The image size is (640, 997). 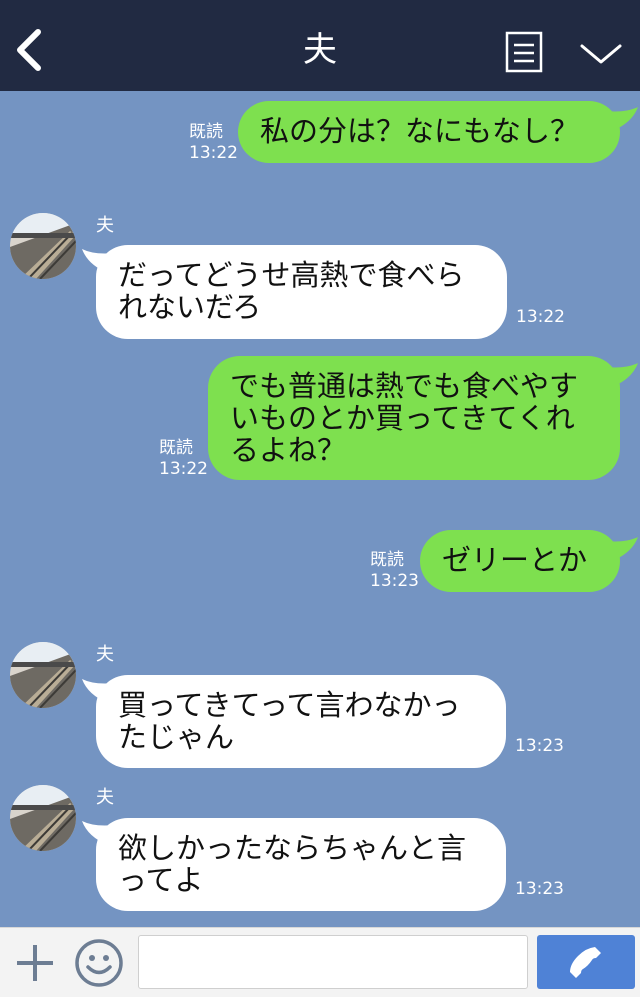 I want to click on message-bubble: でも普通は熱でも食べやす いものとか買ってきてくれ るよね？, so click(x=414, y=418).